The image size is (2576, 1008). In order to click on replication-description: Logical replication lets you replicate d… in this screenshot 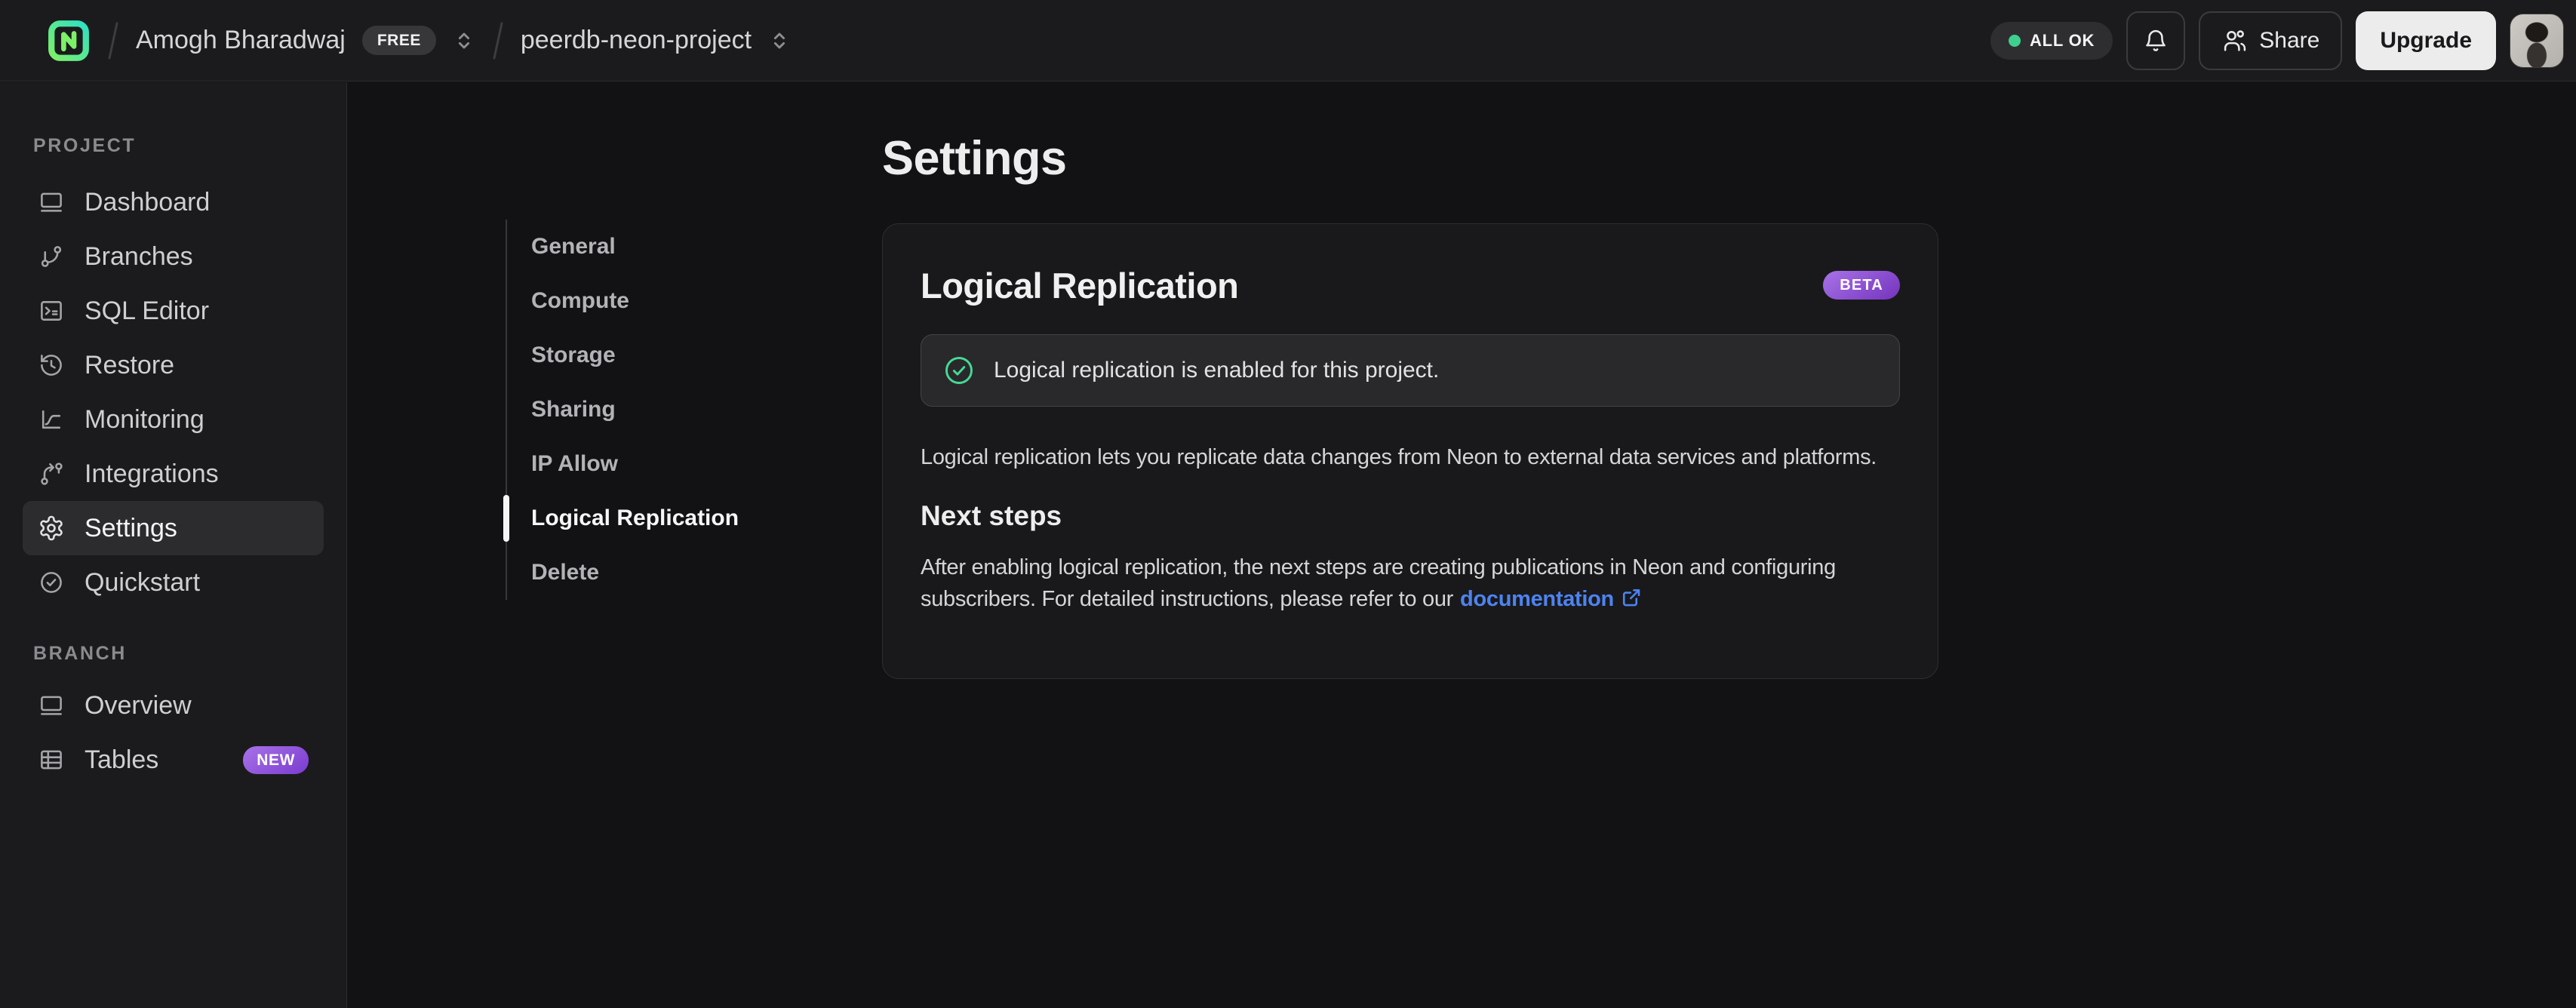, I will do `click(1399, 457)`.